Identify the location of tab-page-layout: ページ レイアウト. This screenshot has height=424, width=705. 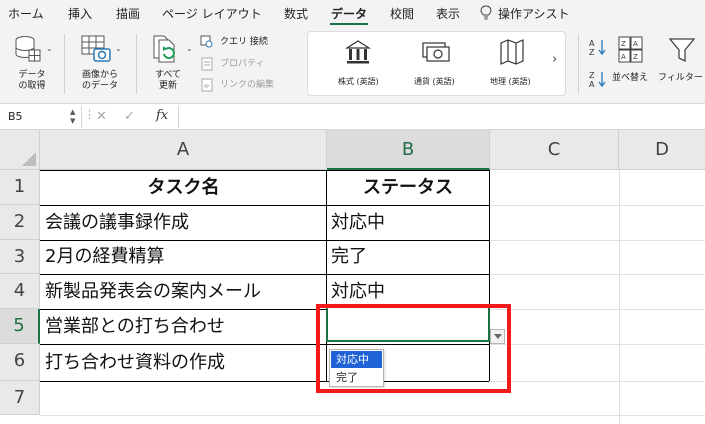
(212, 13).